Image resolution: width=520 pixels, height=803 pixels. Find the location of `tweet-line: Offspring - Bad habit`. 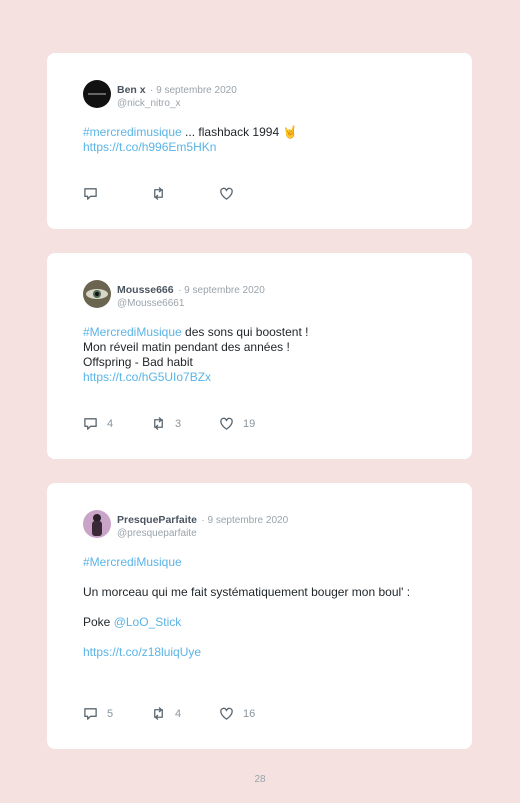

tweet-line: Offspring - Bad habit is located at coordinates (262, 362).